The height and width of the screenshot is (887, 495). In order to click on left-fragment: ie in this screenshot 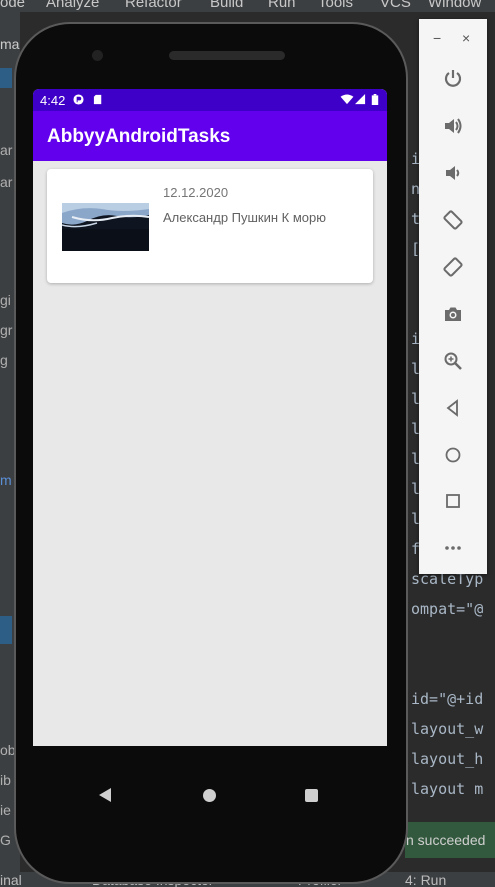, I will do `click(5, 810)`.